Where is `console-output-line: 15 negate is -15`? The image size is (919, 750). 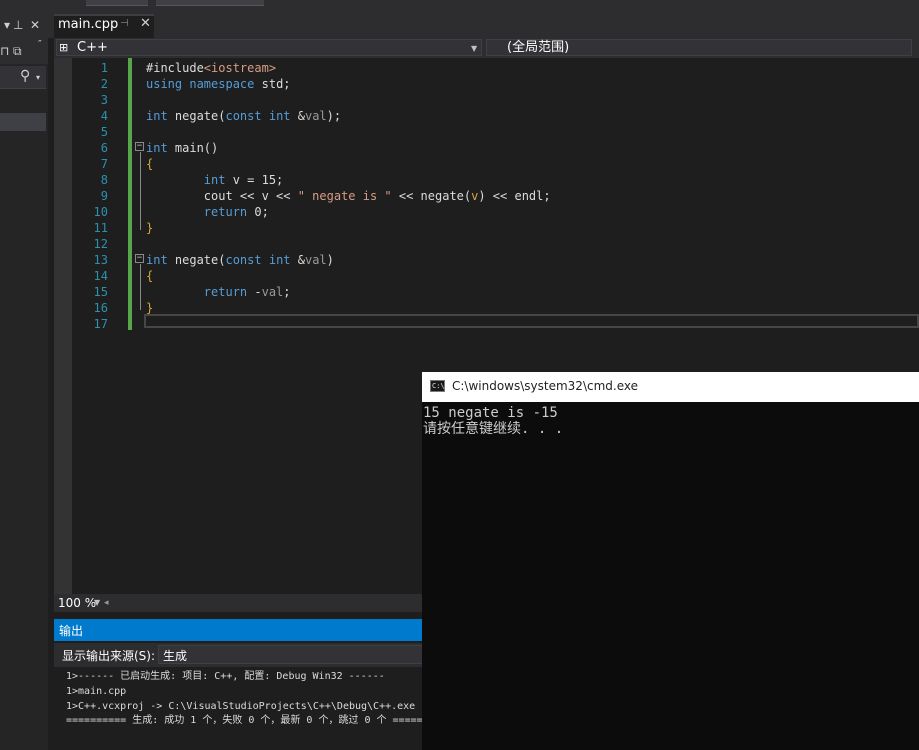 console-output-line: 15 negate is -15 is located at coordinates (490, 413).